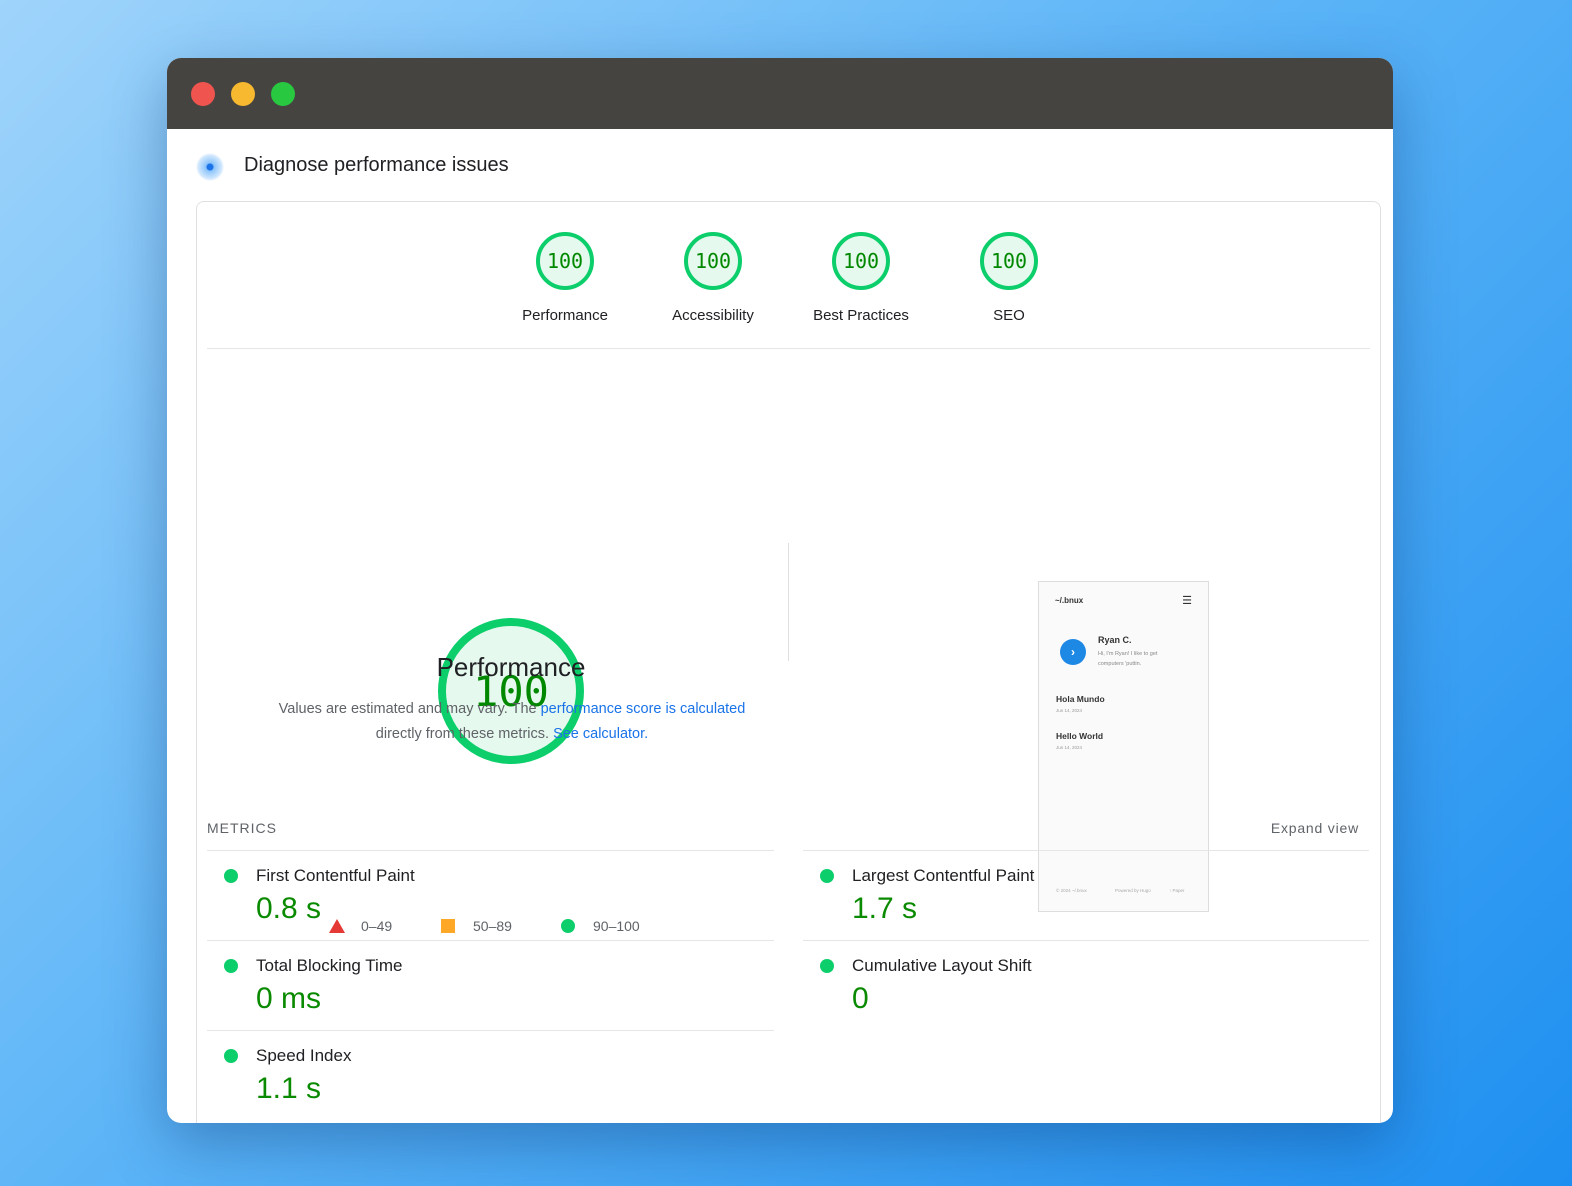  I want to click on gauge-performance: 100, so click(565, 261).